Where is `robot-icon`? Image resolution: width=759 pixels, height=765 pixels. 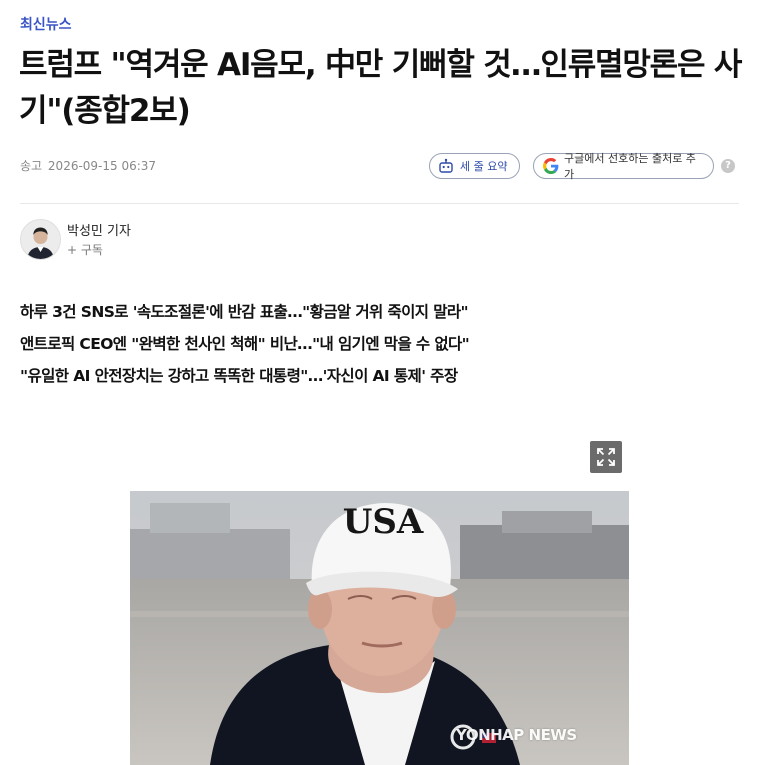
robot-icon is located at coordinates (446, 166).